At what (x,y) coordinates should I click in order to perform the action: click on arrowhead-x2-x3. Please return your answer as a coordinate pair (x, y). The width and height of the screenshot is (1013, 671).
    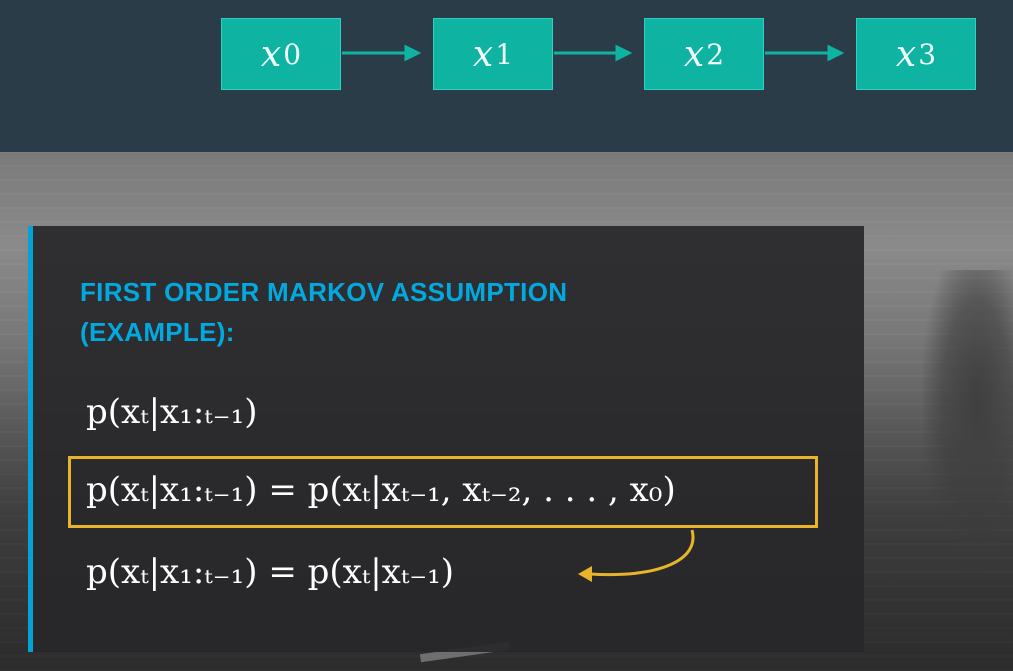
    Looking at the image, I should click on (836, 53).